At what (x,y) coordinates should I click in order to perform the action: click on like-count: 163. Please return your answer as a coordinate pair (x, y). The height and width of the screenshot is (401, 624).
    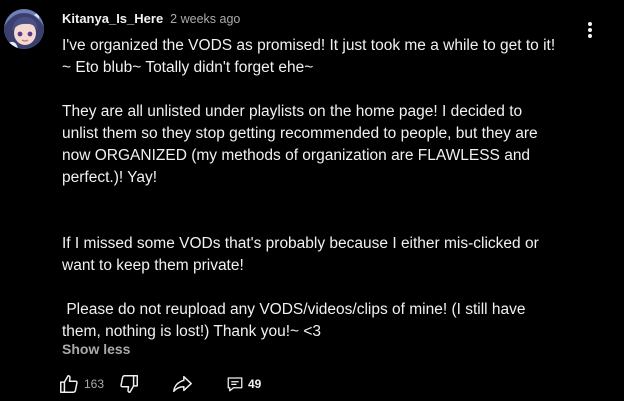
    Looking at the image, I should click on (94, 384).